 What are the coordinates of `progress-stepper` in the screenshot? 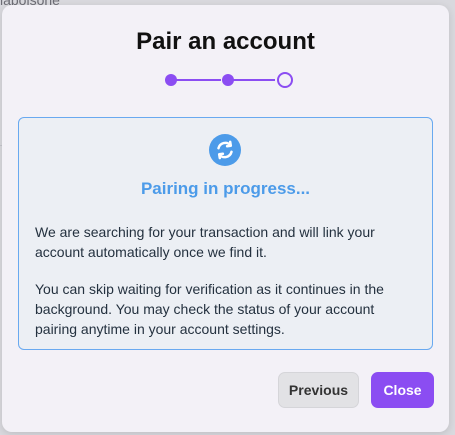 It's located at (227, 80).